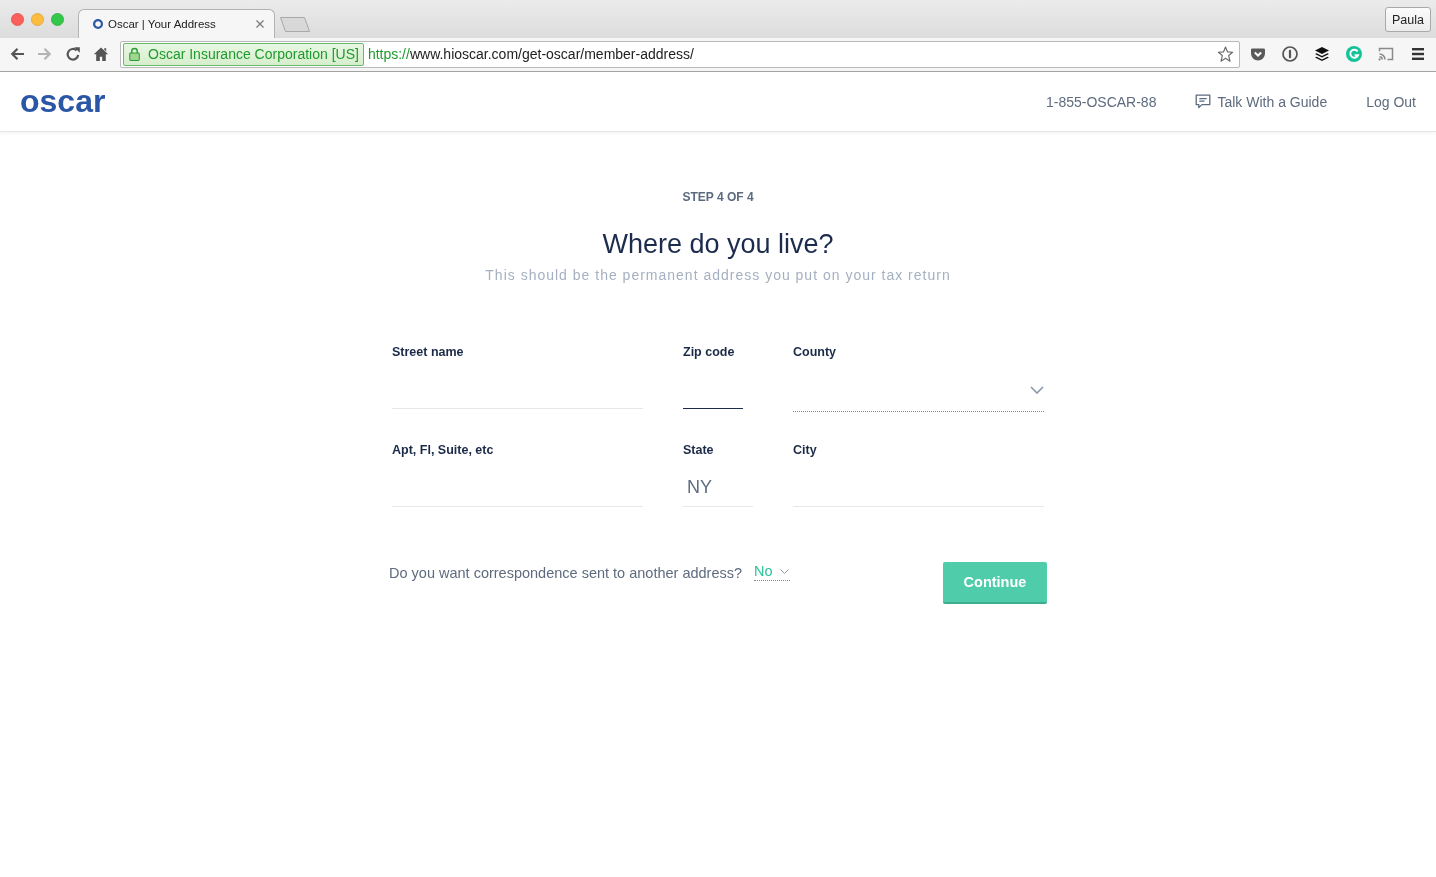  What do you see at coordinates (1203, 101) in the screenshot?
I see `chat-bubble-icon` at bounding box center [1203, 101].